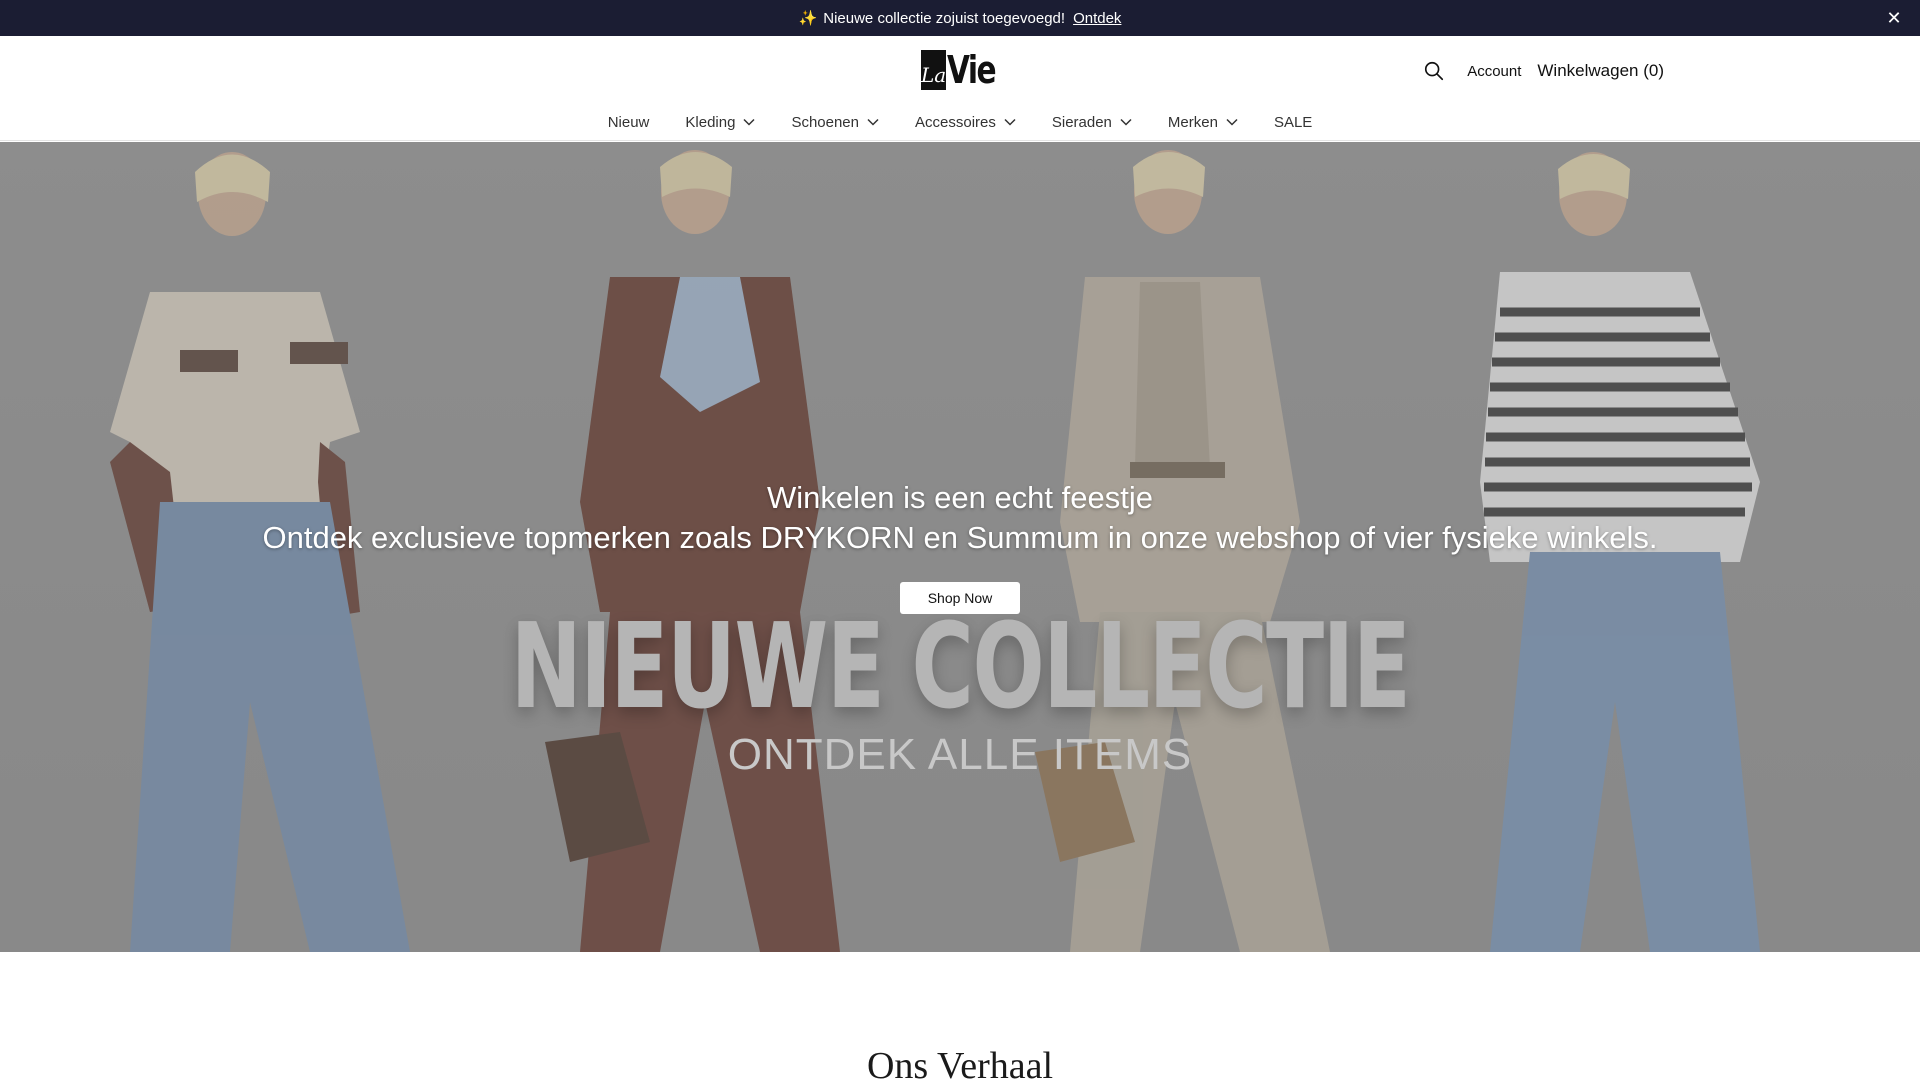  What do you see at coordinates (710, 122) in the screenshot?
I see `nav-label: Kleding` at bounding box center [710, 122].